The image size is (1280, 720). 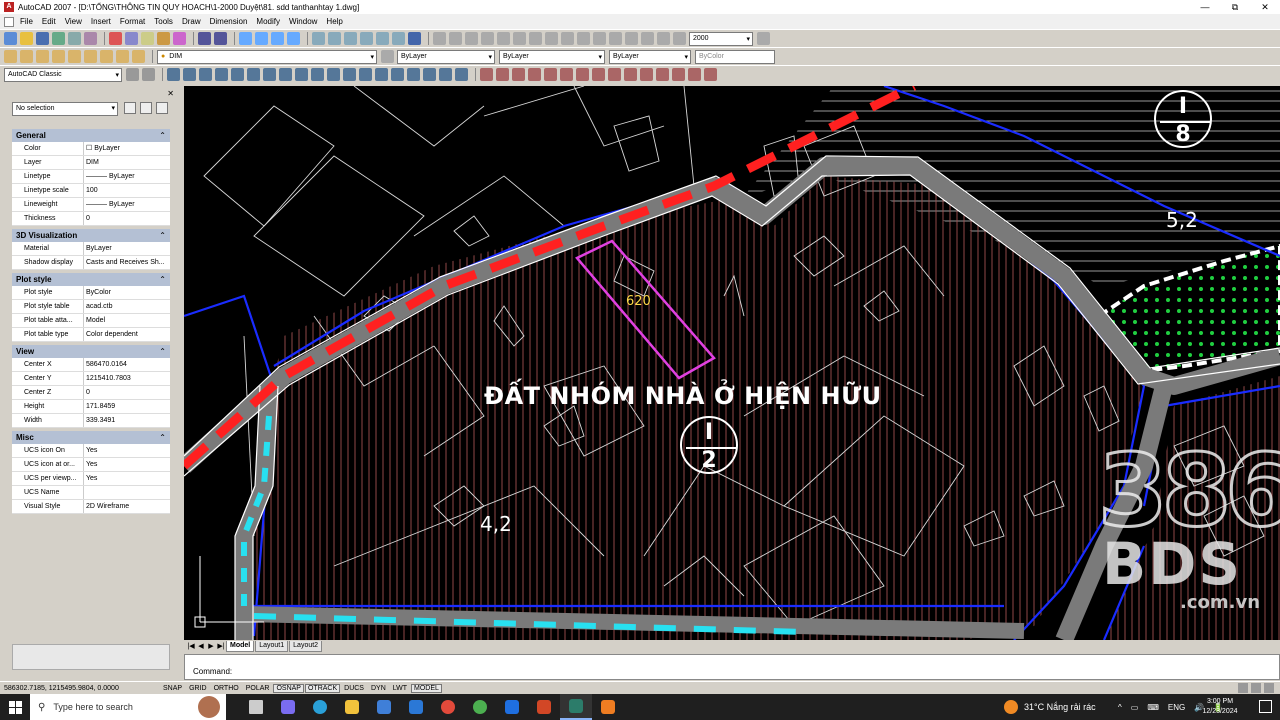 What do you see at coordinates (1135, 707) in the screenshot?
I see `display-icon: ▭` at bounding box center [1135, 707].